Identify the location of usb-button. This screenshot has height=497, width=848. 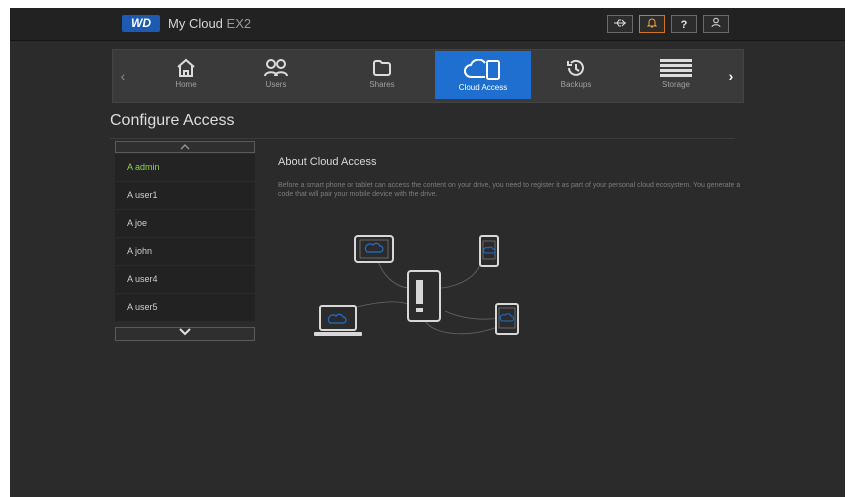
(620, 24).